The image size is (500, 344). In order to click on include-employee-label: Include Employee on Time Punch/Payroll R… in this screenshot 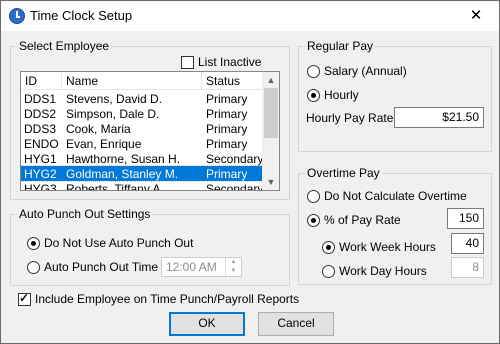, I will do `click(167, 299)`.